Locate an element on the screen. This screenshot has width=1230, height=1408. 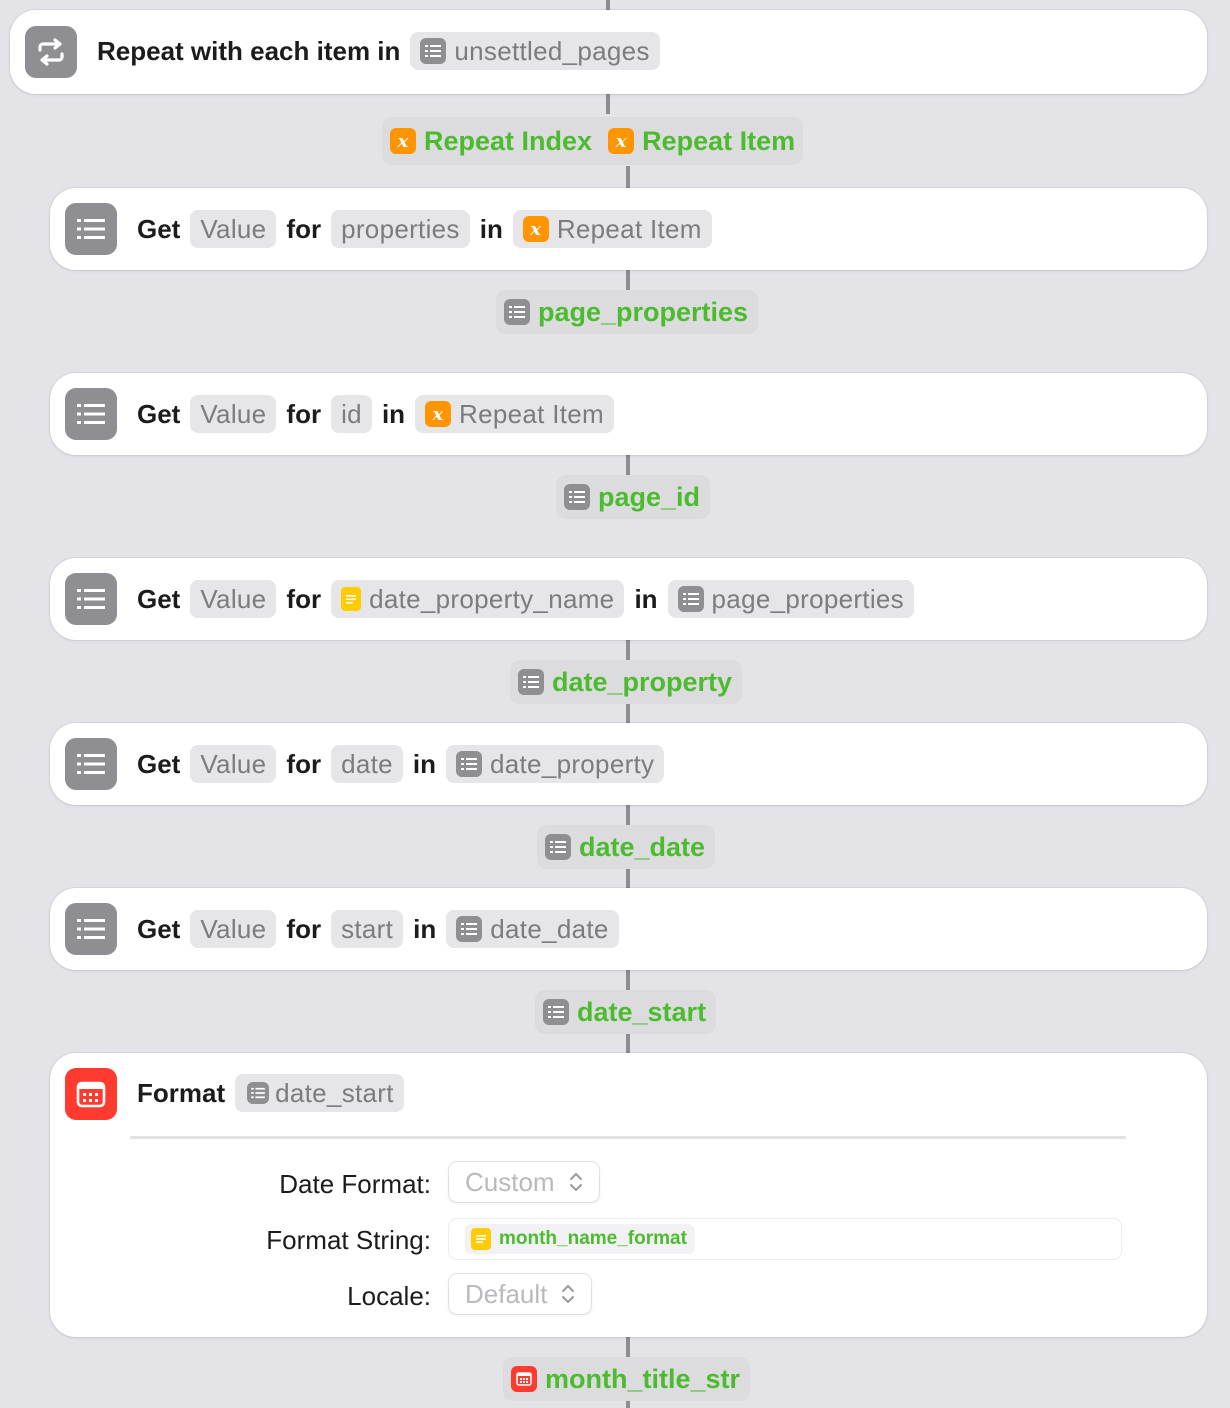
key-label: properties is located at coordinates (400, 228).